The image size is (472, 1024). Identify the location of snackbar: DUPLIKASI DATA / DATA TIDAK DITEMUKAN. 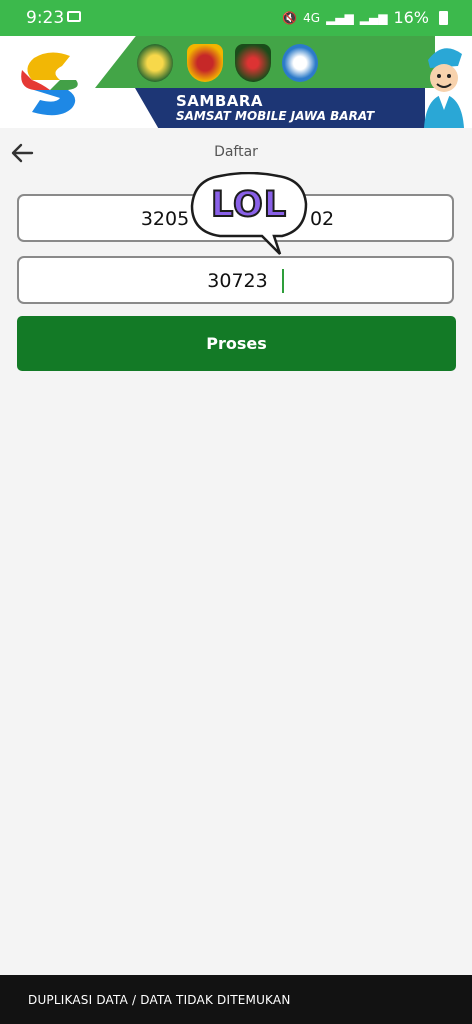
(236, 999).